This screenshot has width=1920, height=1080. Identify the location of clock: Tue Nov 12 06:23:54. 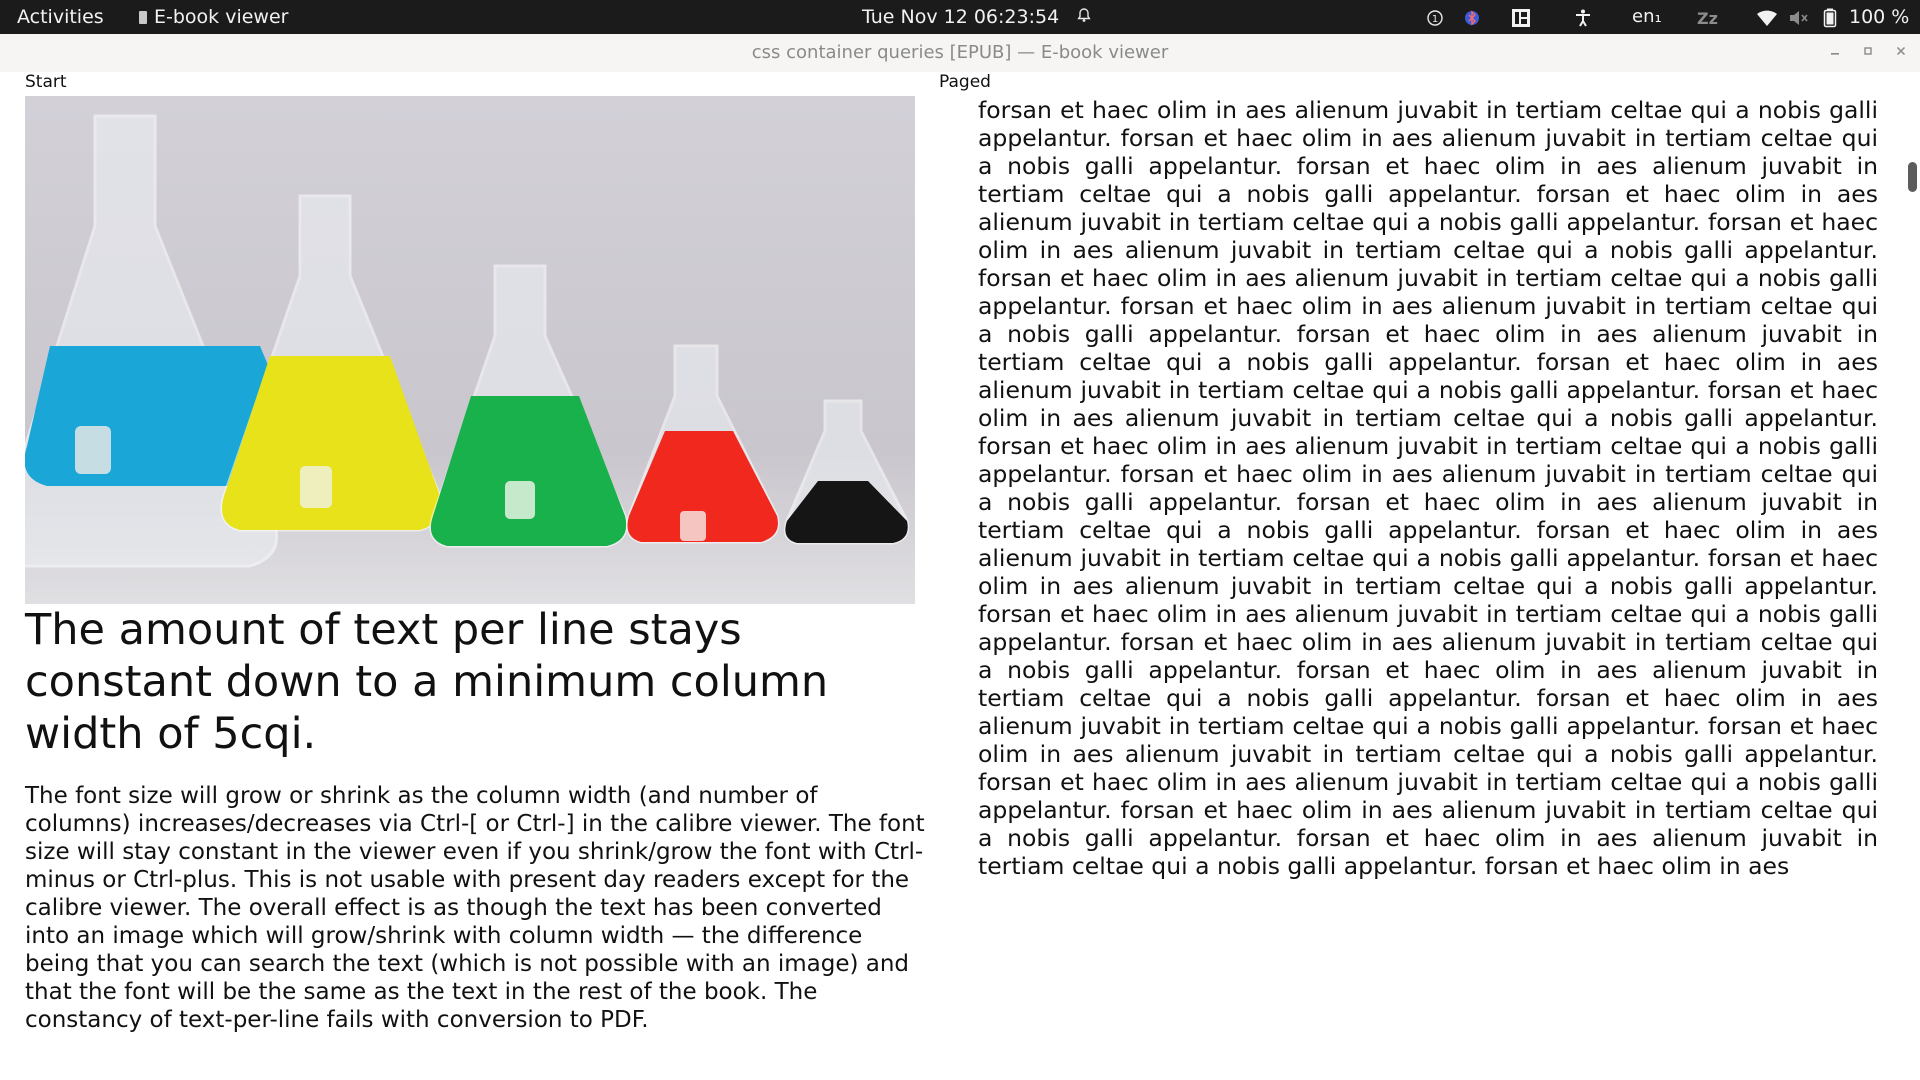
(960, 17).